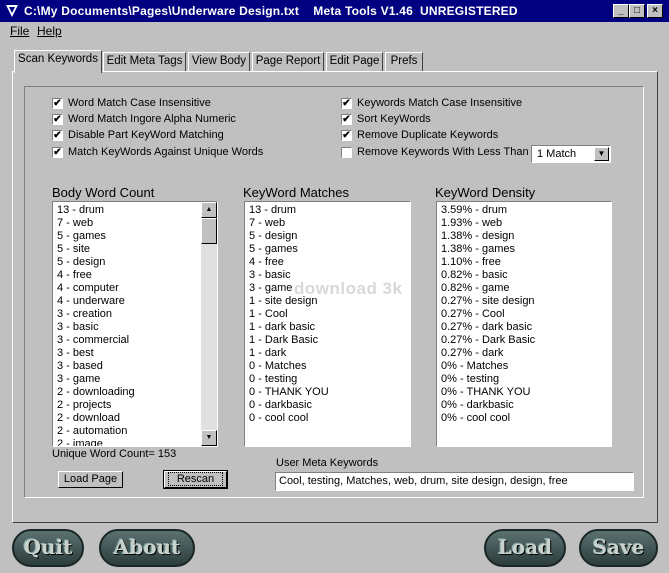 This screenshot has height=573, width=669. I want to click on close-button: ×, so click(655, 11).